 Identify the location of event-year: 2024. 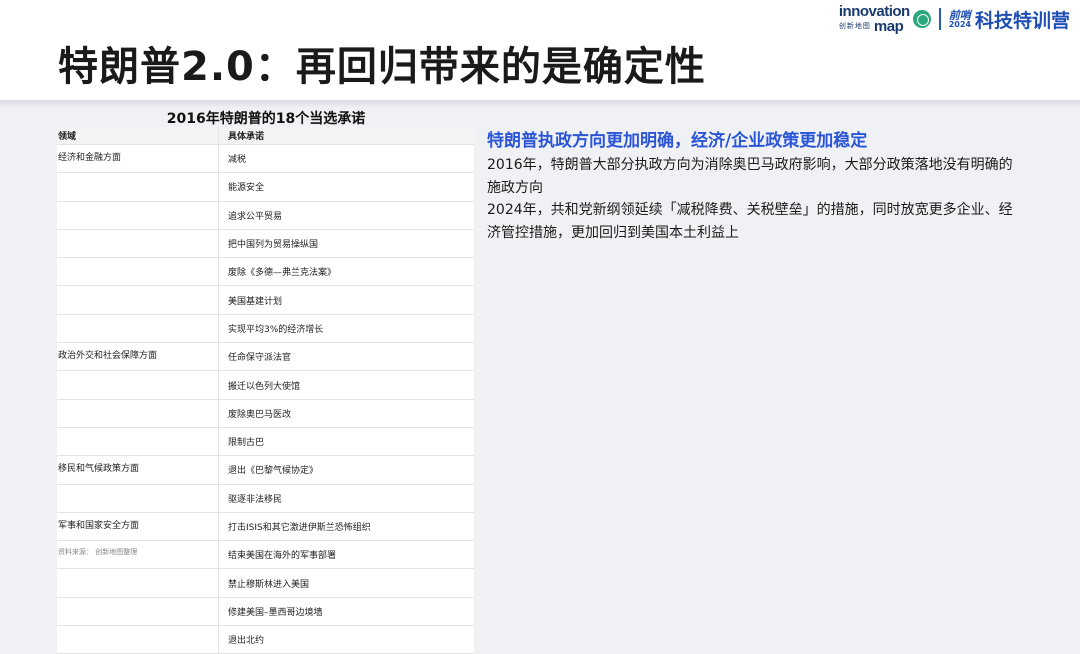
(959, 24).